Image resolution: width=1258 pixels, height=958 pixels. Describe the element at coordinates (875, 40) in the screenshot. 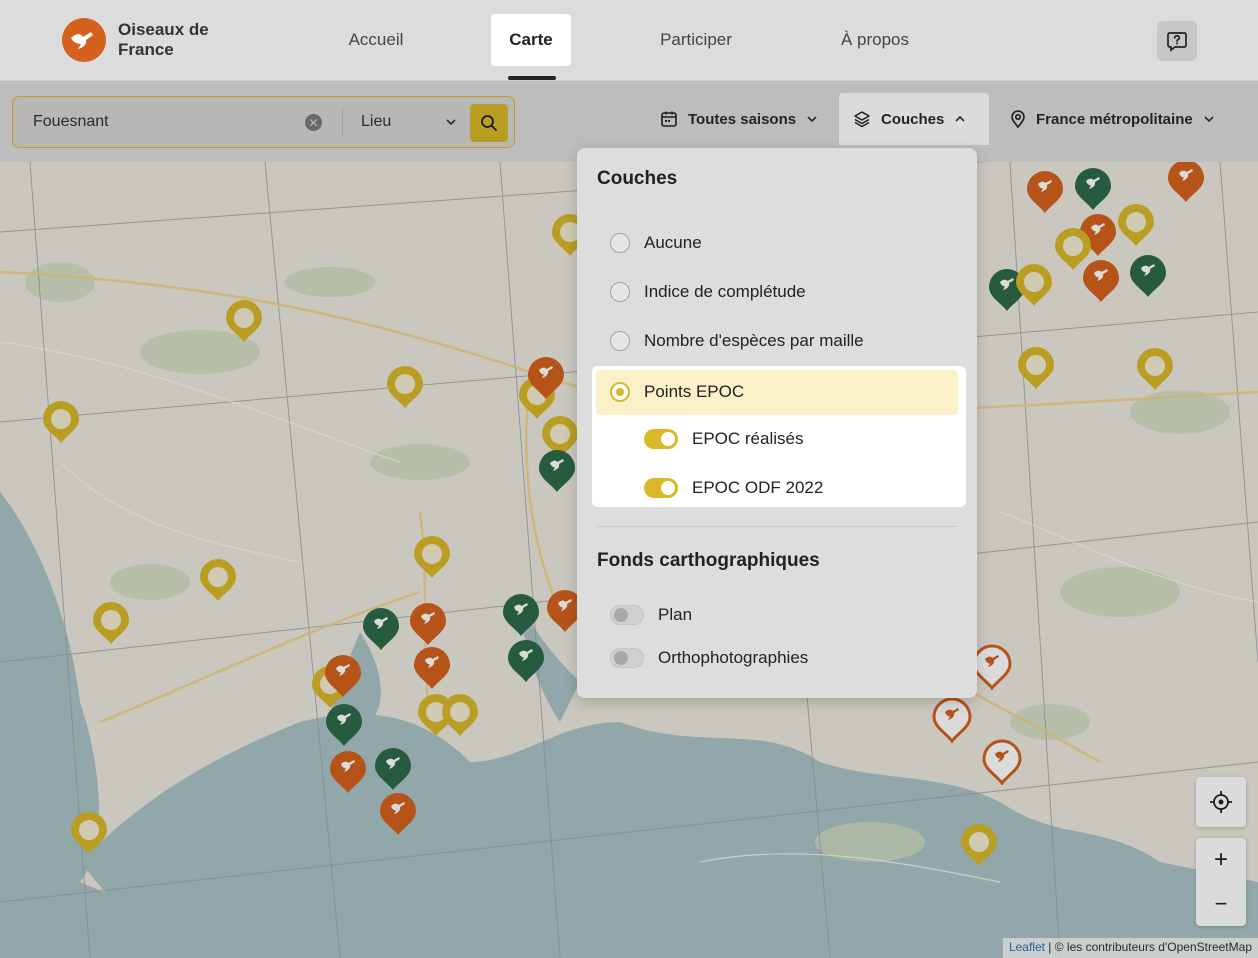

I see `nav-a-propos: À propos` at that location.